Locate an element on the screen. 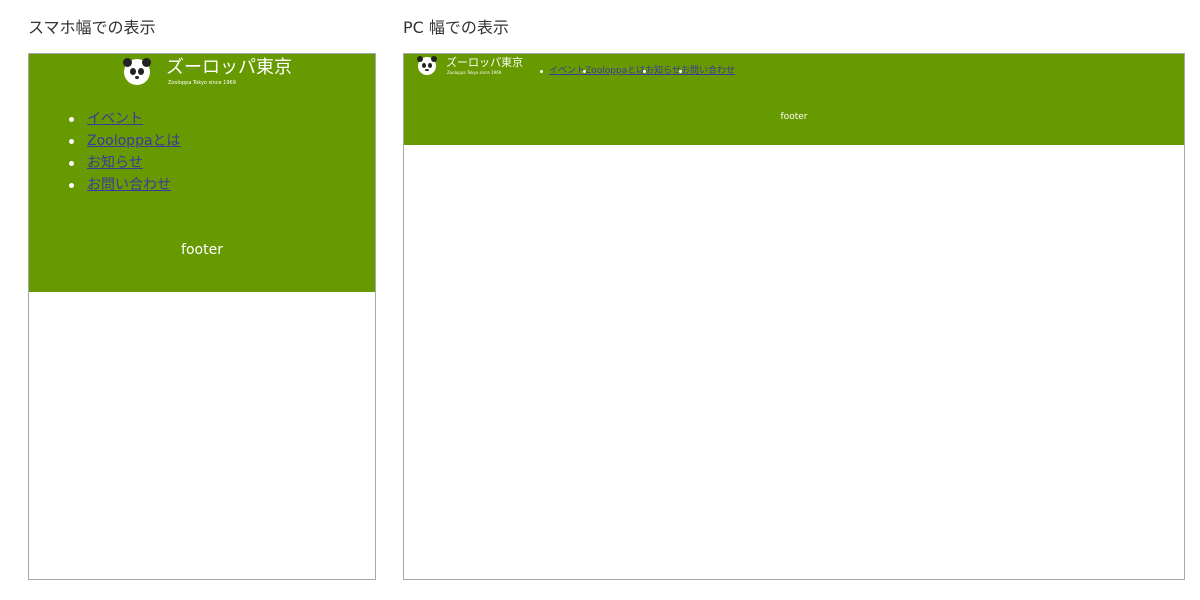 This screenshot has height=600, width=1200. smartphone-width-caption: スマホ幅での表示 is located at coordinates (92, 27).